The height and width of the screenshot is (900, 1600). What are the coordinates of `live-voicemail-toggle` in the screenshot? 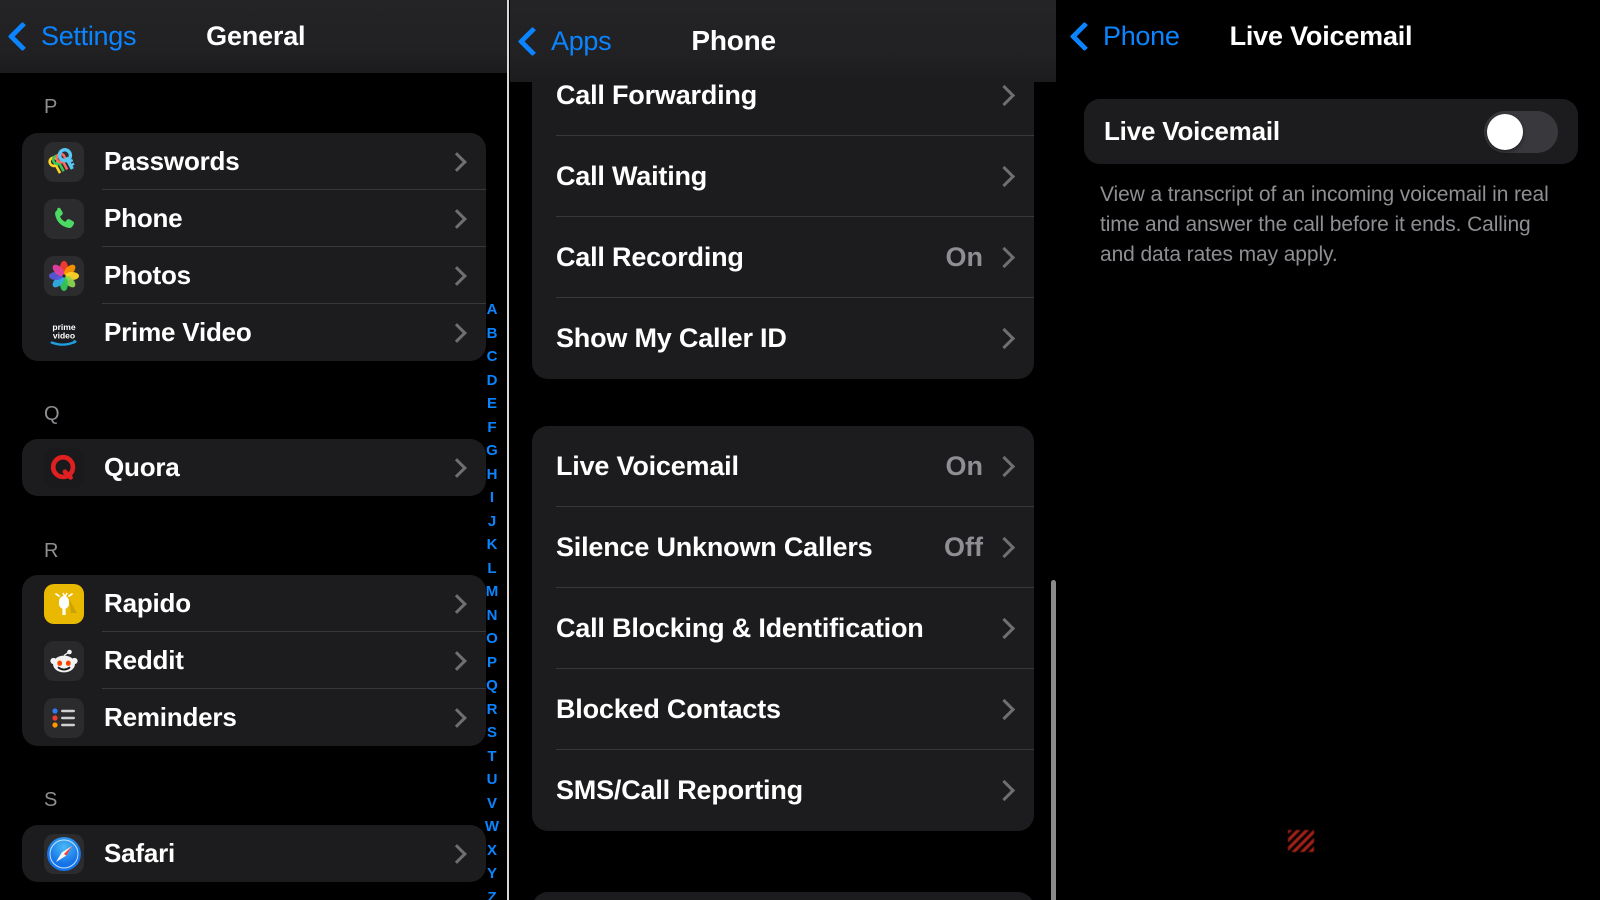 It's located at (1521, 131).